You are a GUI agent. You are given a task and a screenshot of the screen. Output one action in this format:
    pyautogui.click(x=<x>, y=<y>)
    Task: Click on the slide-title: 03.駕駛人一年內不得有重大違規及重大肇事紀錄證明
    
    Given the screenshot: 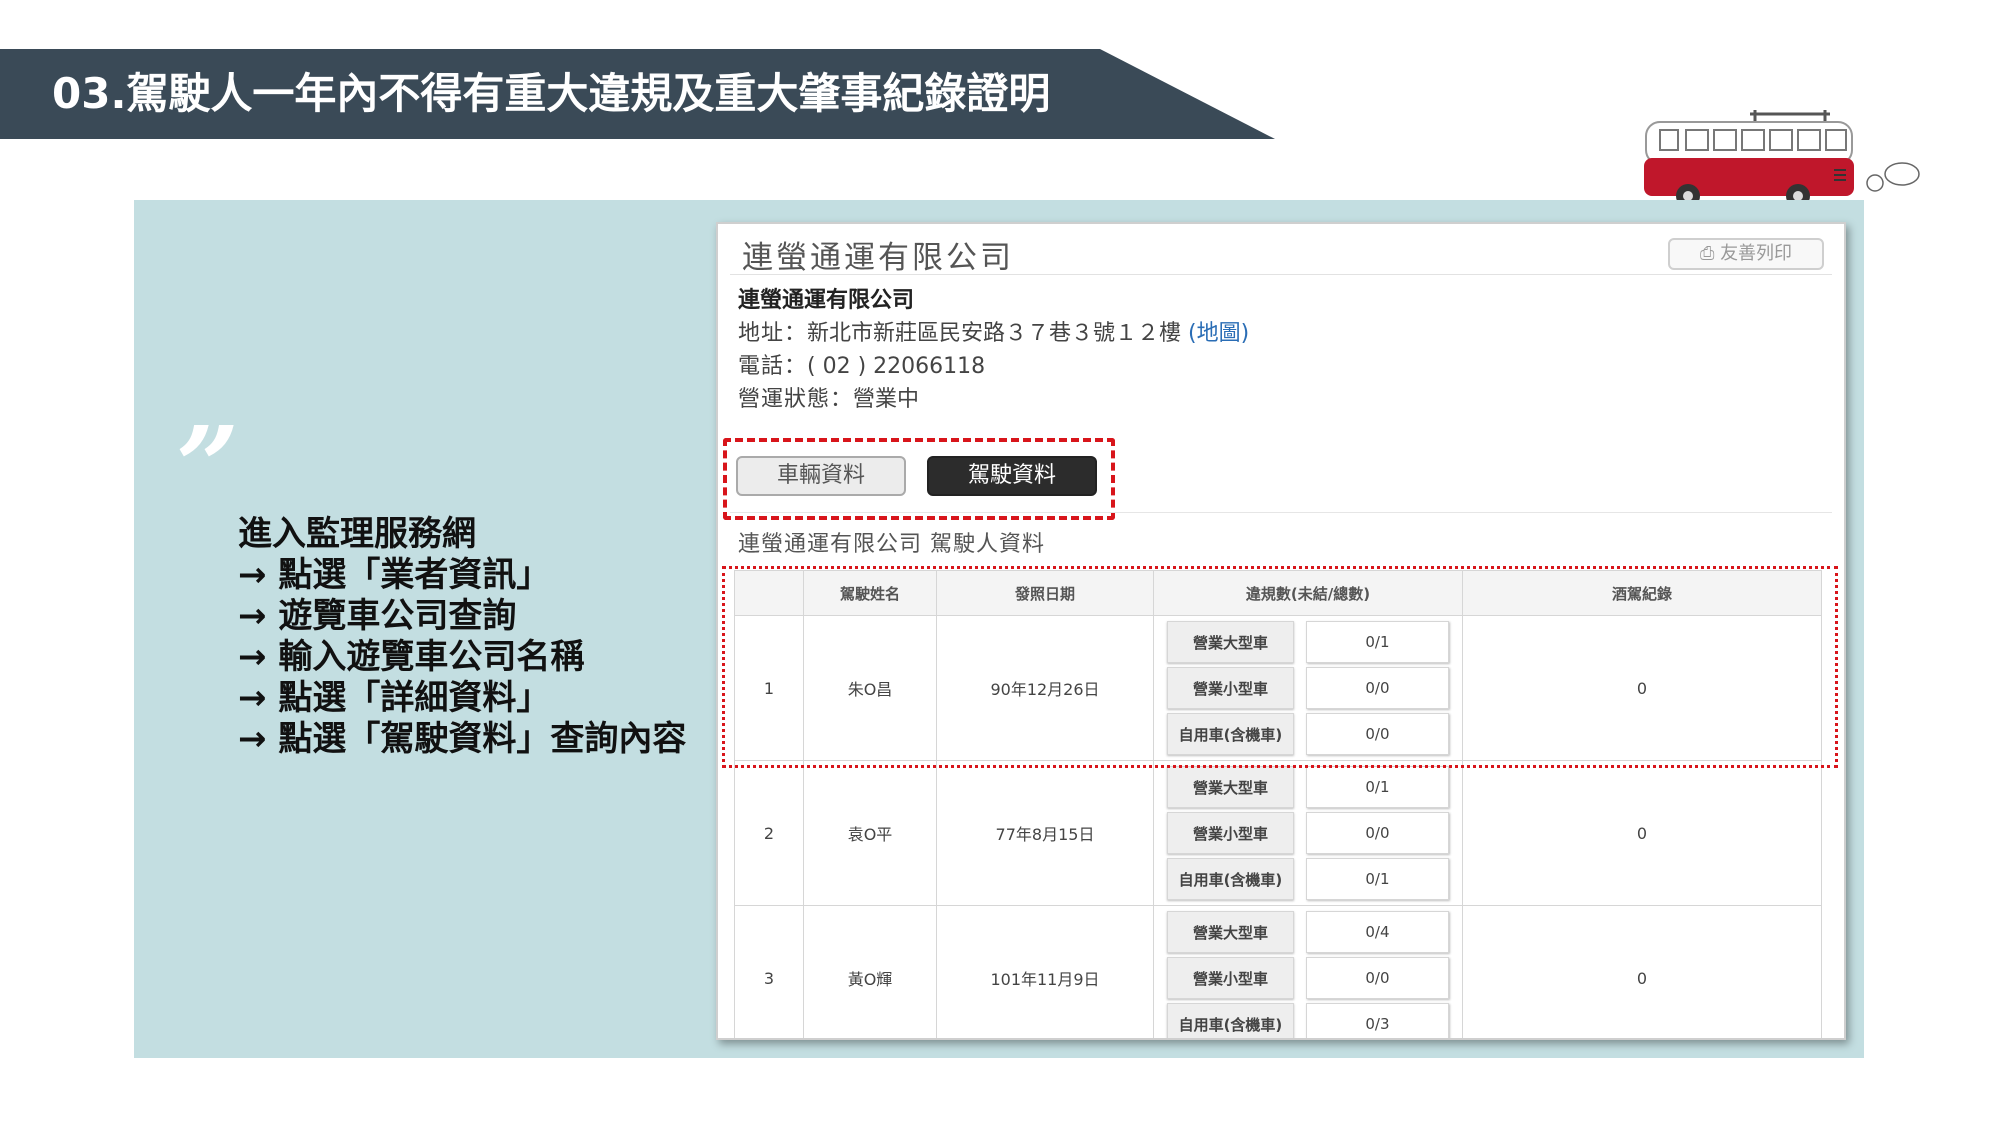 What is the action you would take?
    pyautogui.click(x=551, y=93)
    